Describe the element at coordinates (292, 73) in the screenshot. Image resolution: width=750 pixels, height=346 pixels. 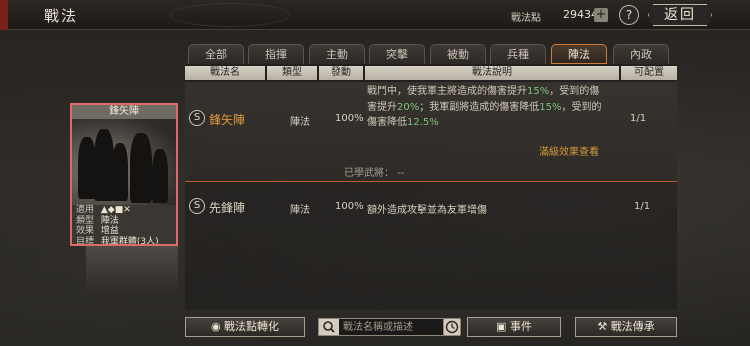
I see `column-header-type: 類型` at that location.